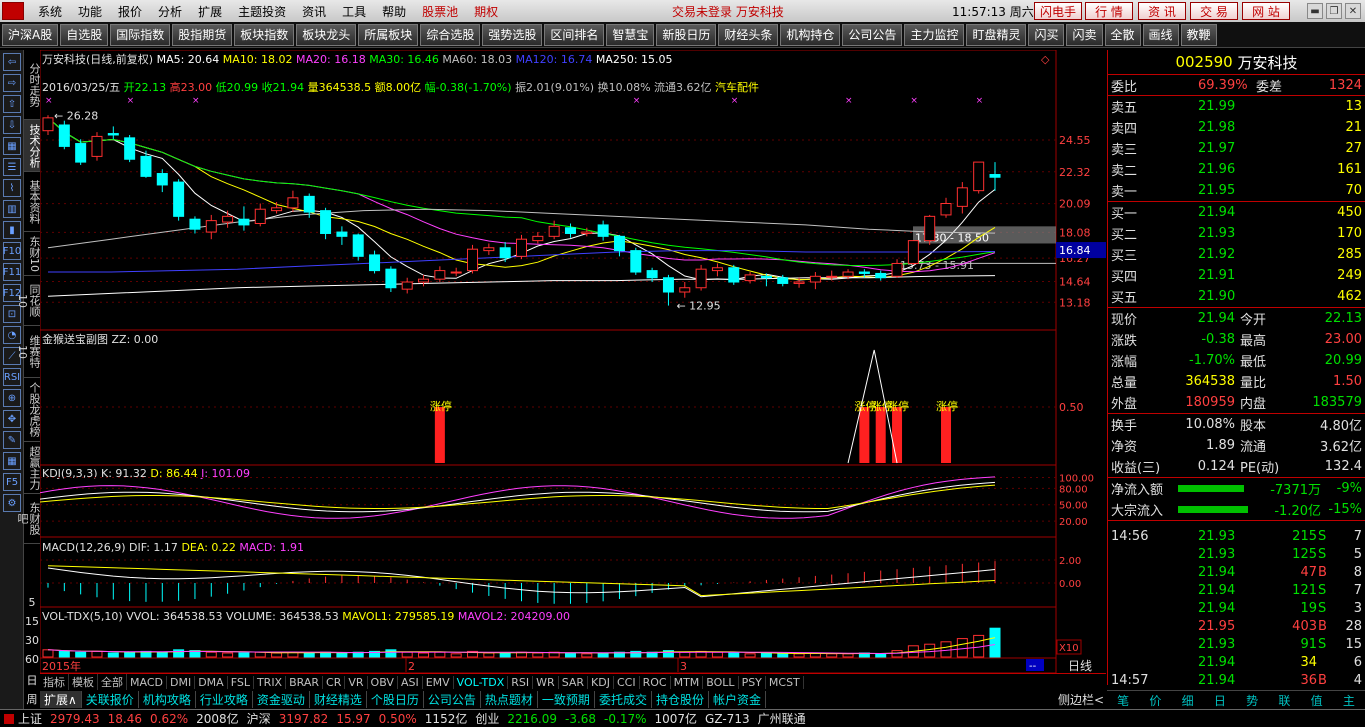  What do you see at coordinates (84, 34) in the screenshot?
I see `toolbar-button-1: 自选股` at bounding box center [84, 34].